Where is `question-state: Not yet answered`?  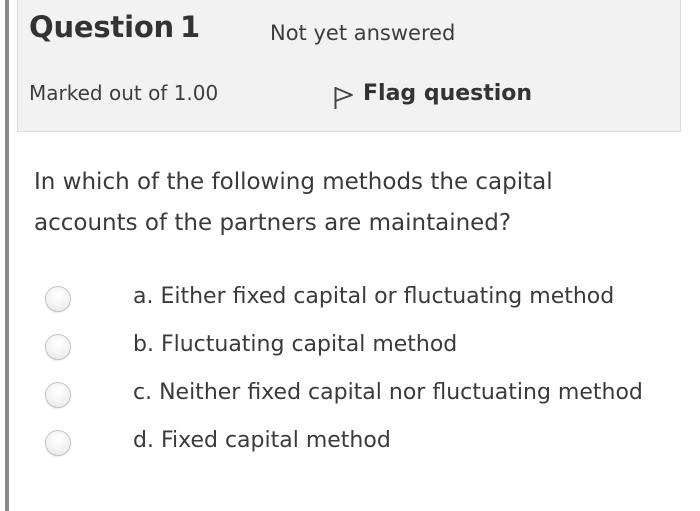
question-state: Not yet answered is located at coordinates (363, 33).